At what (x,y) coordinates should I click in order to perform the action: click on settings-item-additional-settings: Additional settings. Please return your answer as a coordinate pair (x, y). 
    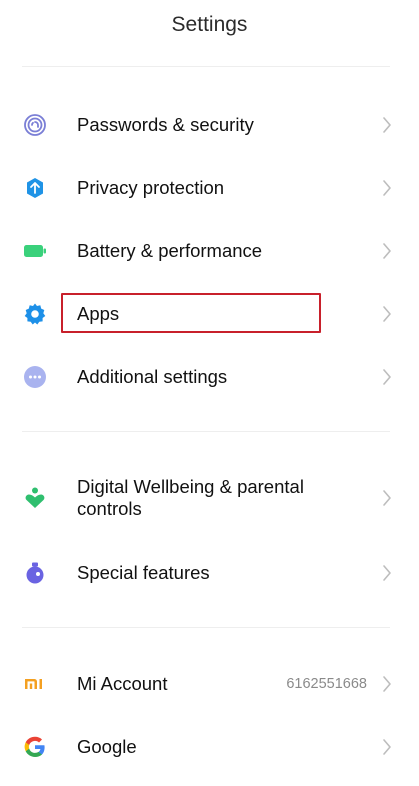
    Looking at the image, I should click on (209, 377).